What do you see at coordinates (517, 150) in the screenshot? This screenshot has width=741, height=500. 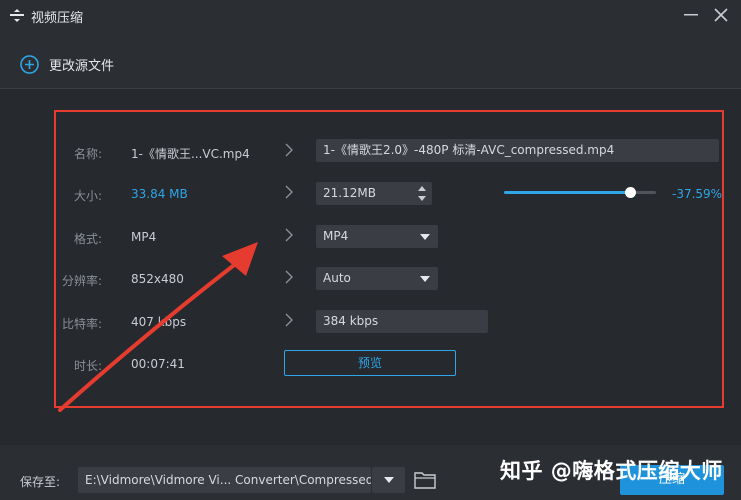 I see `output-name-field: 1-《情歌王2.0》-480P 标清-AVC_compressed.mp4` at bounding box center [517, 150].